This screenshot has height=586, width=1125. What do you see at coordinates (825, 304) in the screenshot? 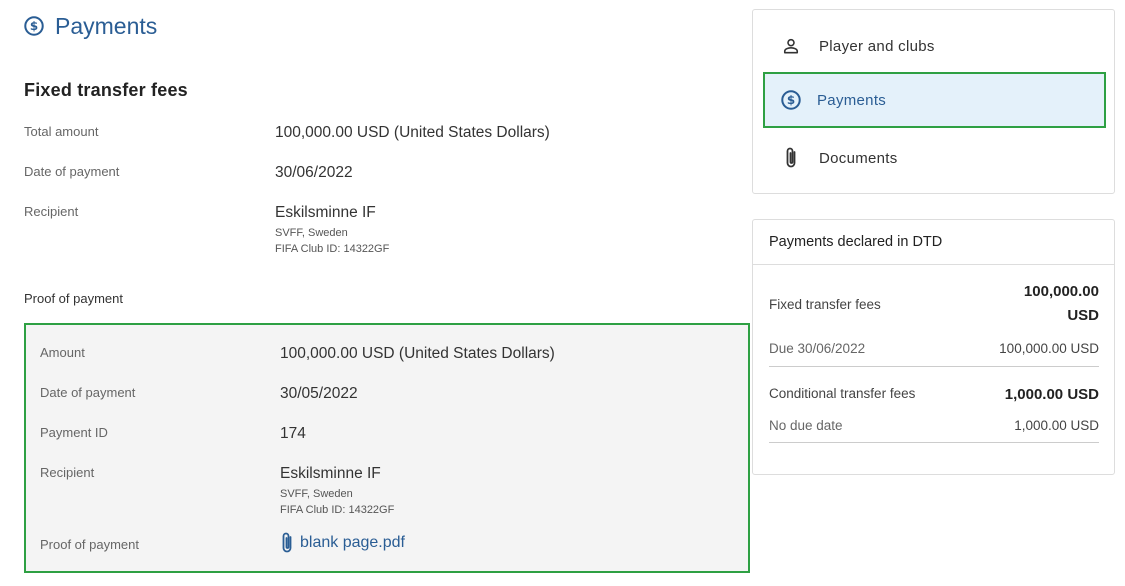
I see `fixed-fees-summary-label: Fixed transfer fees` at bounding box center [825, 304].